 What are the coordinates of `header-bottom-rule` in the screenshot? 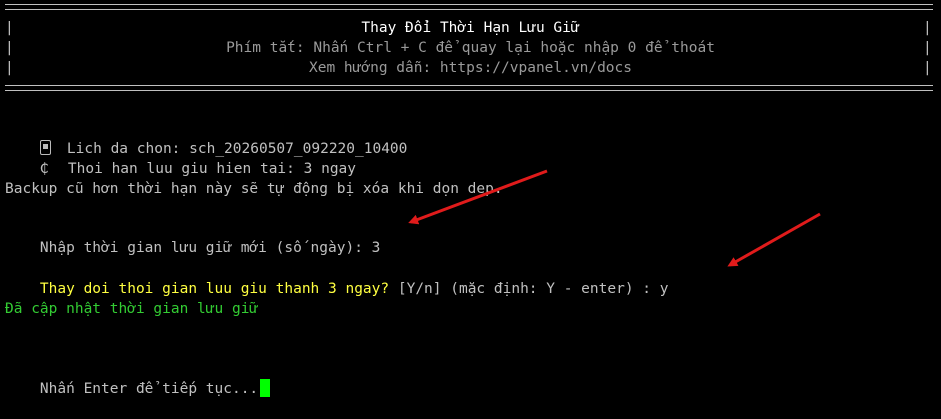 It's located at (469, 88).